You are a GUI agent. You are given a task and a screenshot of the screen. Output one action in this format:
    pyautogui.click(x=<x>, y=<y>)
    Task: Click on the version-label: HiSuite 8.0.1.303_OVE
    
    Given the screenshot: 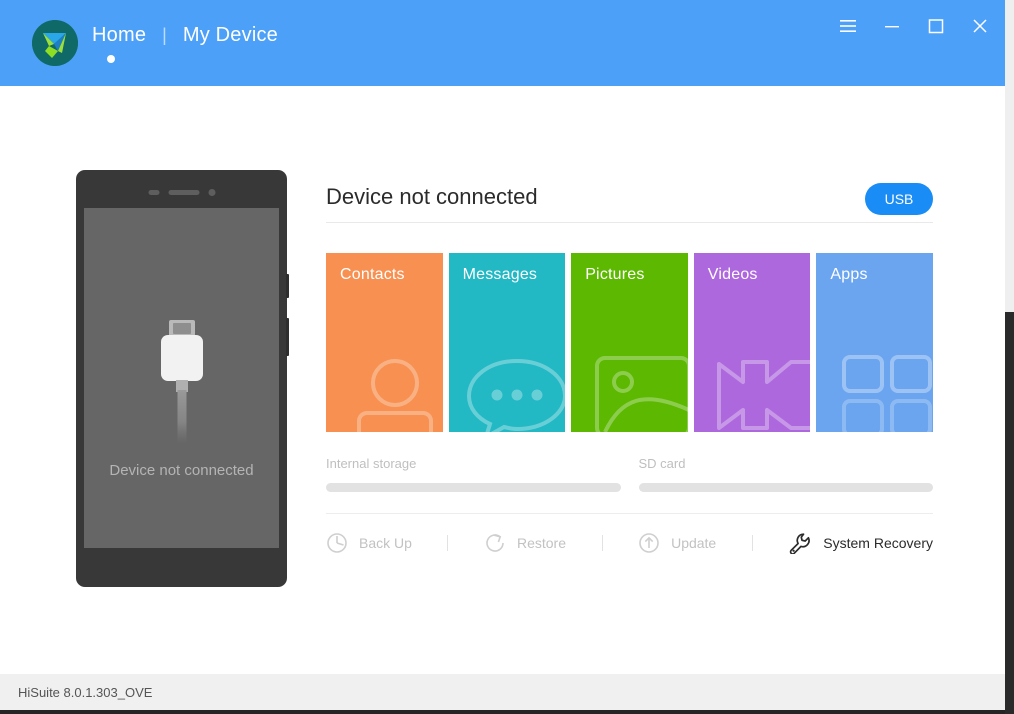 What is the action you would take?
    pyautogui.click(x=85, y=692)
    